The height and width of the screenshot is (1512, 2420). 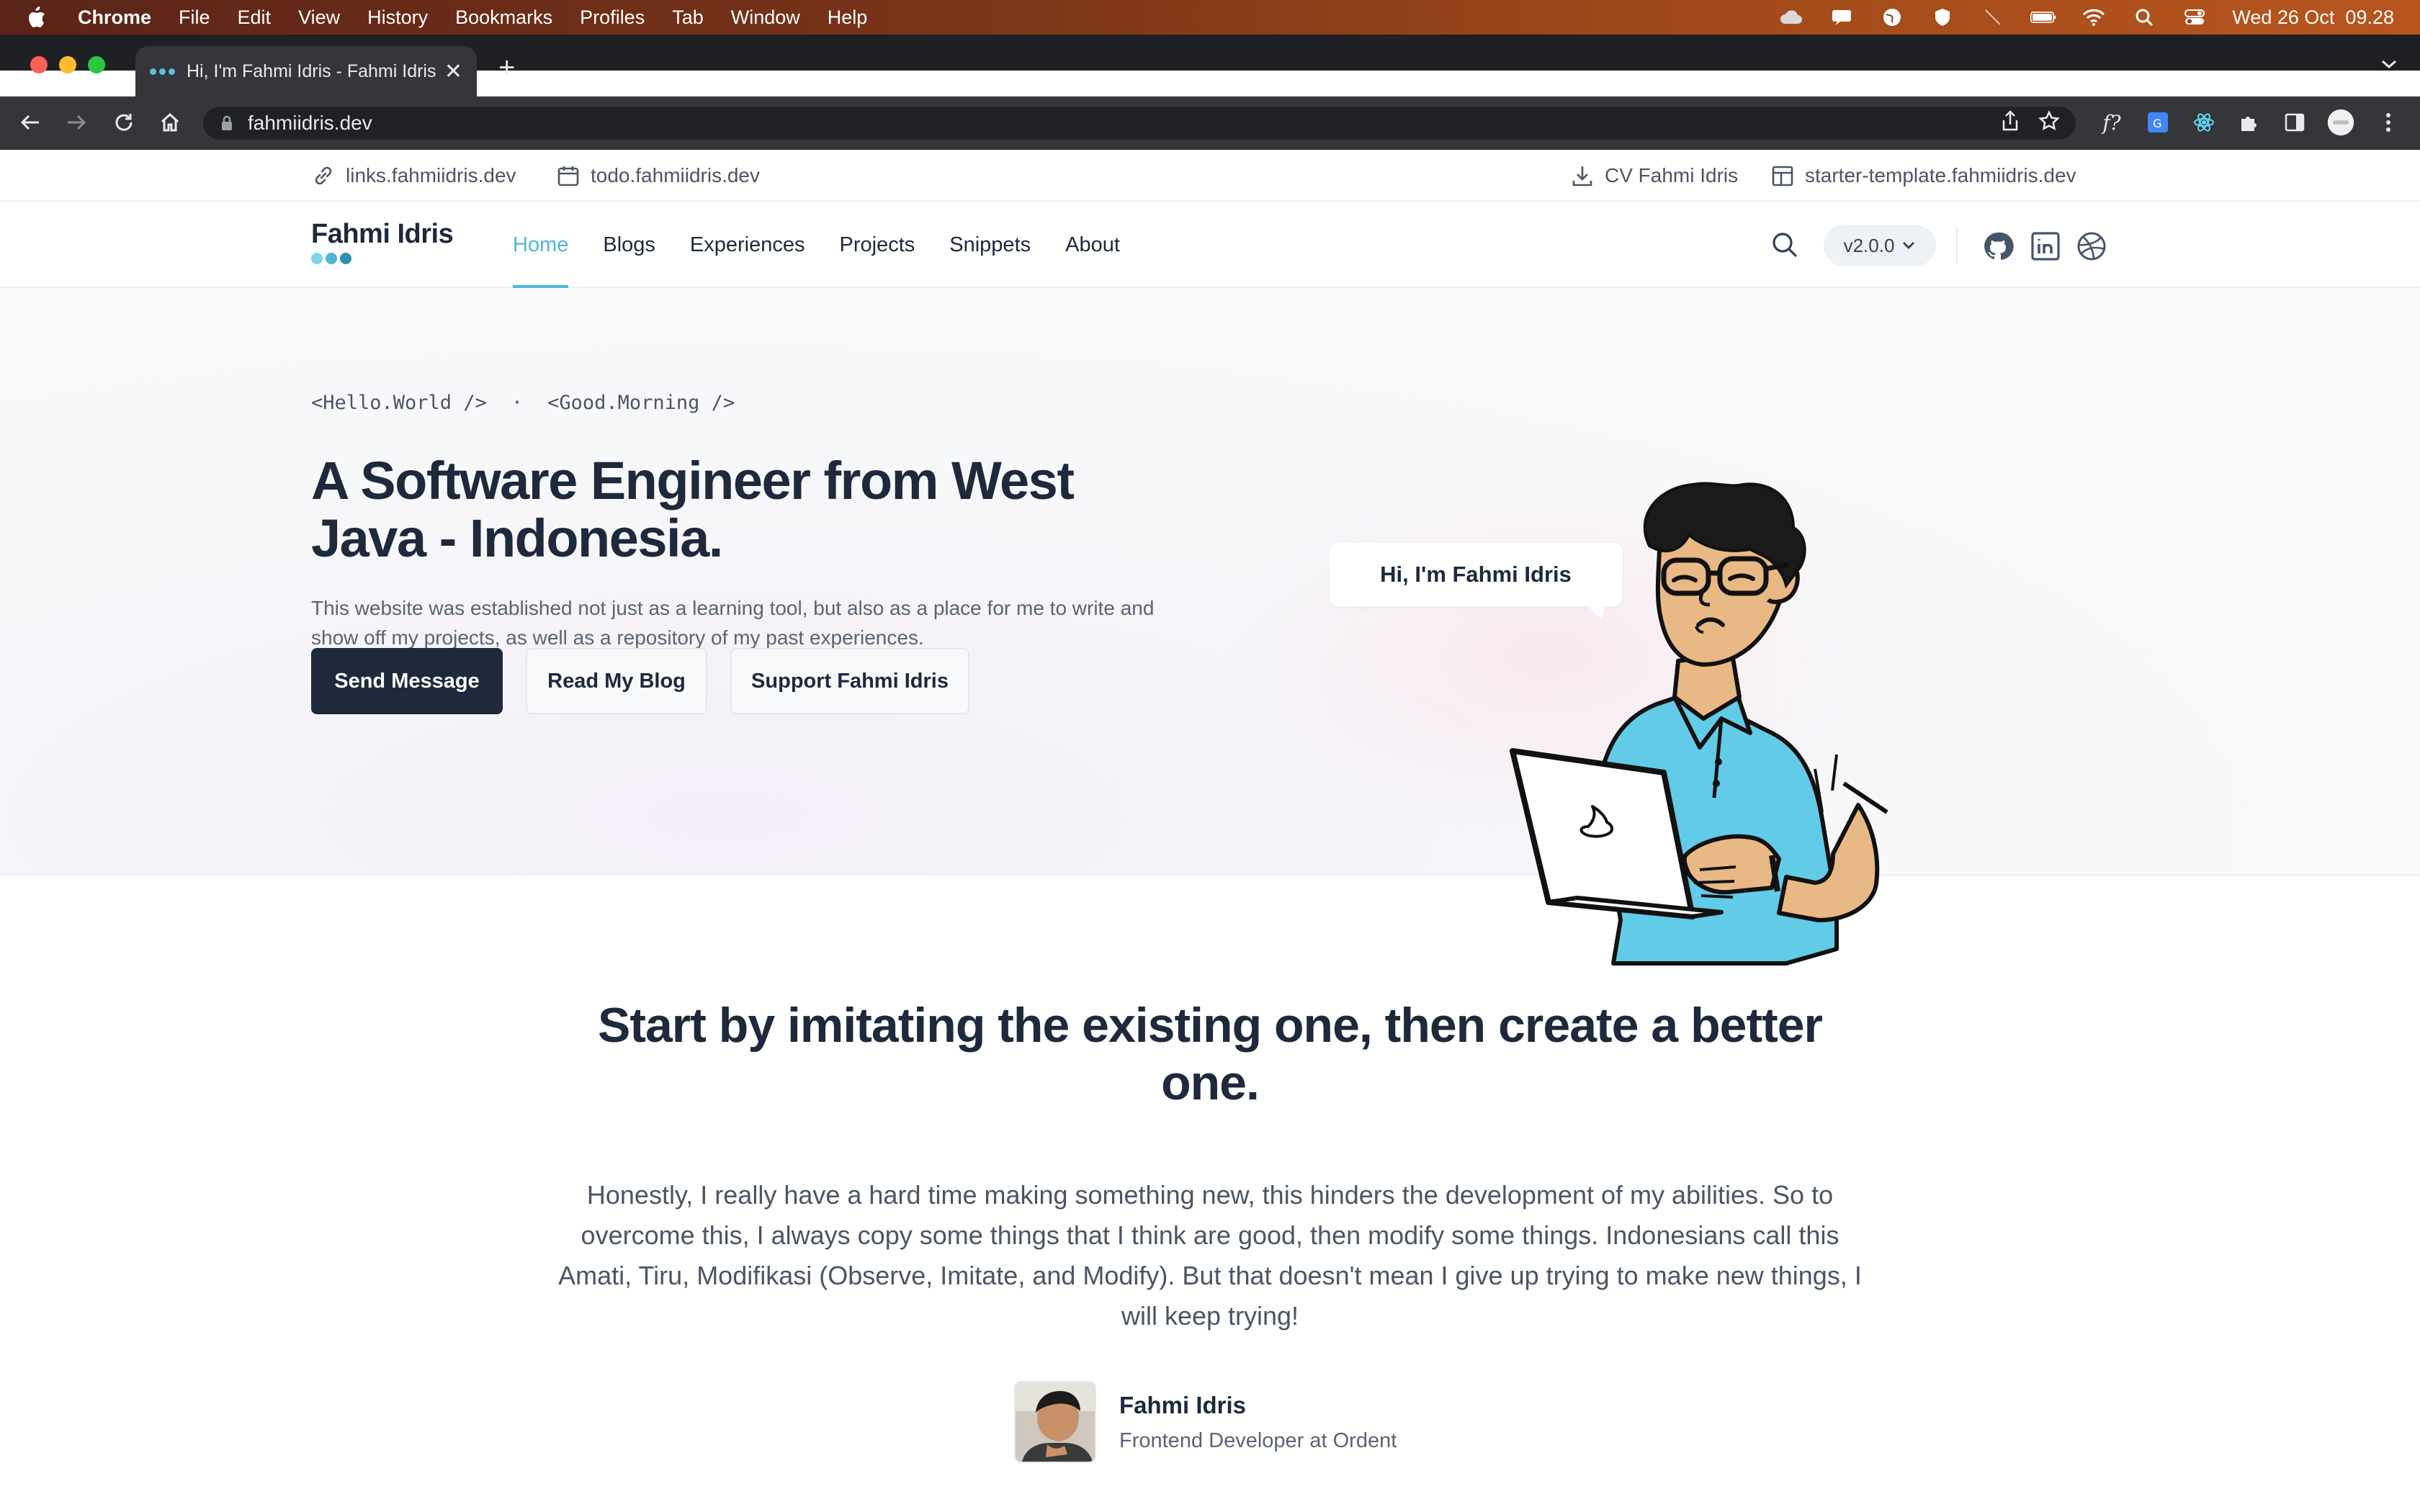 What do you see at coordinates (2204, 122) in the screenshot?
I see `react-devtools-icon` at bounding box center [2204, 122].